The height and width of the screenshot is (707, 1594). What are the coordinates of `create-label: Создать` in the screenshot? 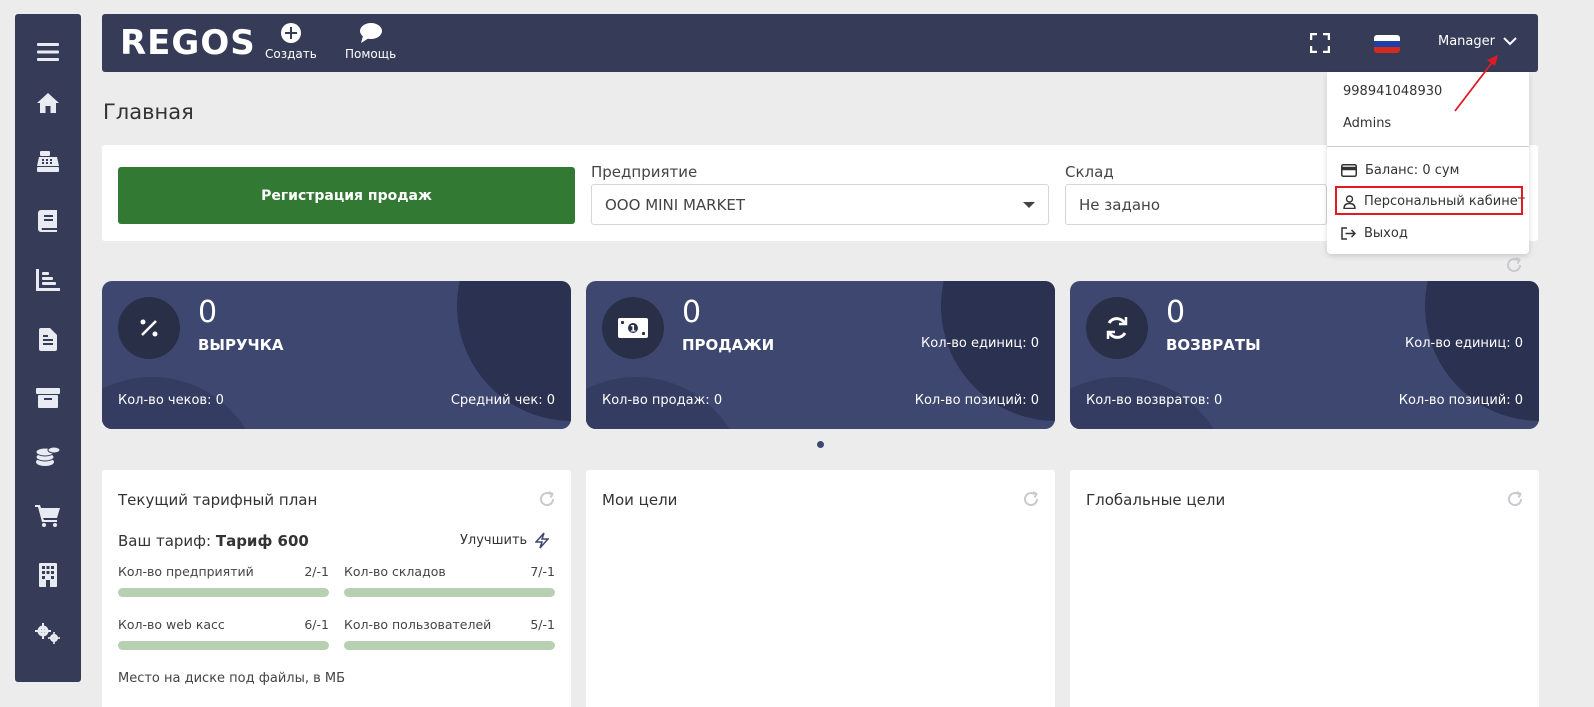 It's located at (291, 54).